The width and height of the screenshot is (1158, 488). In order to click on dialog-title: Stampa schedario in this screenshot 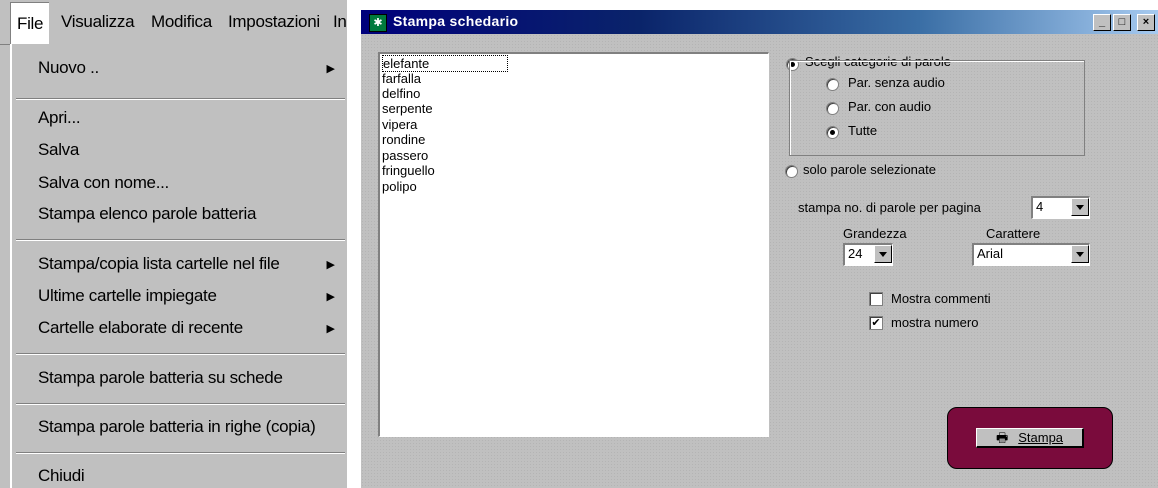, I will do `click(456, 21)`.